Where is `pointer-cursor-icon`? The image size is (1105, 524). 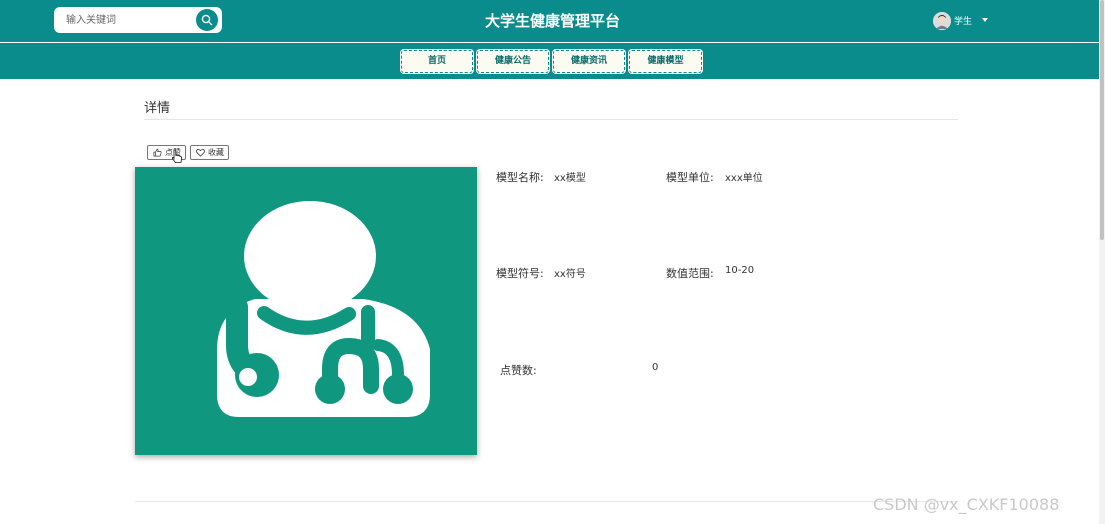 pointer-cursor-icon is located at coordinates (177, 156).